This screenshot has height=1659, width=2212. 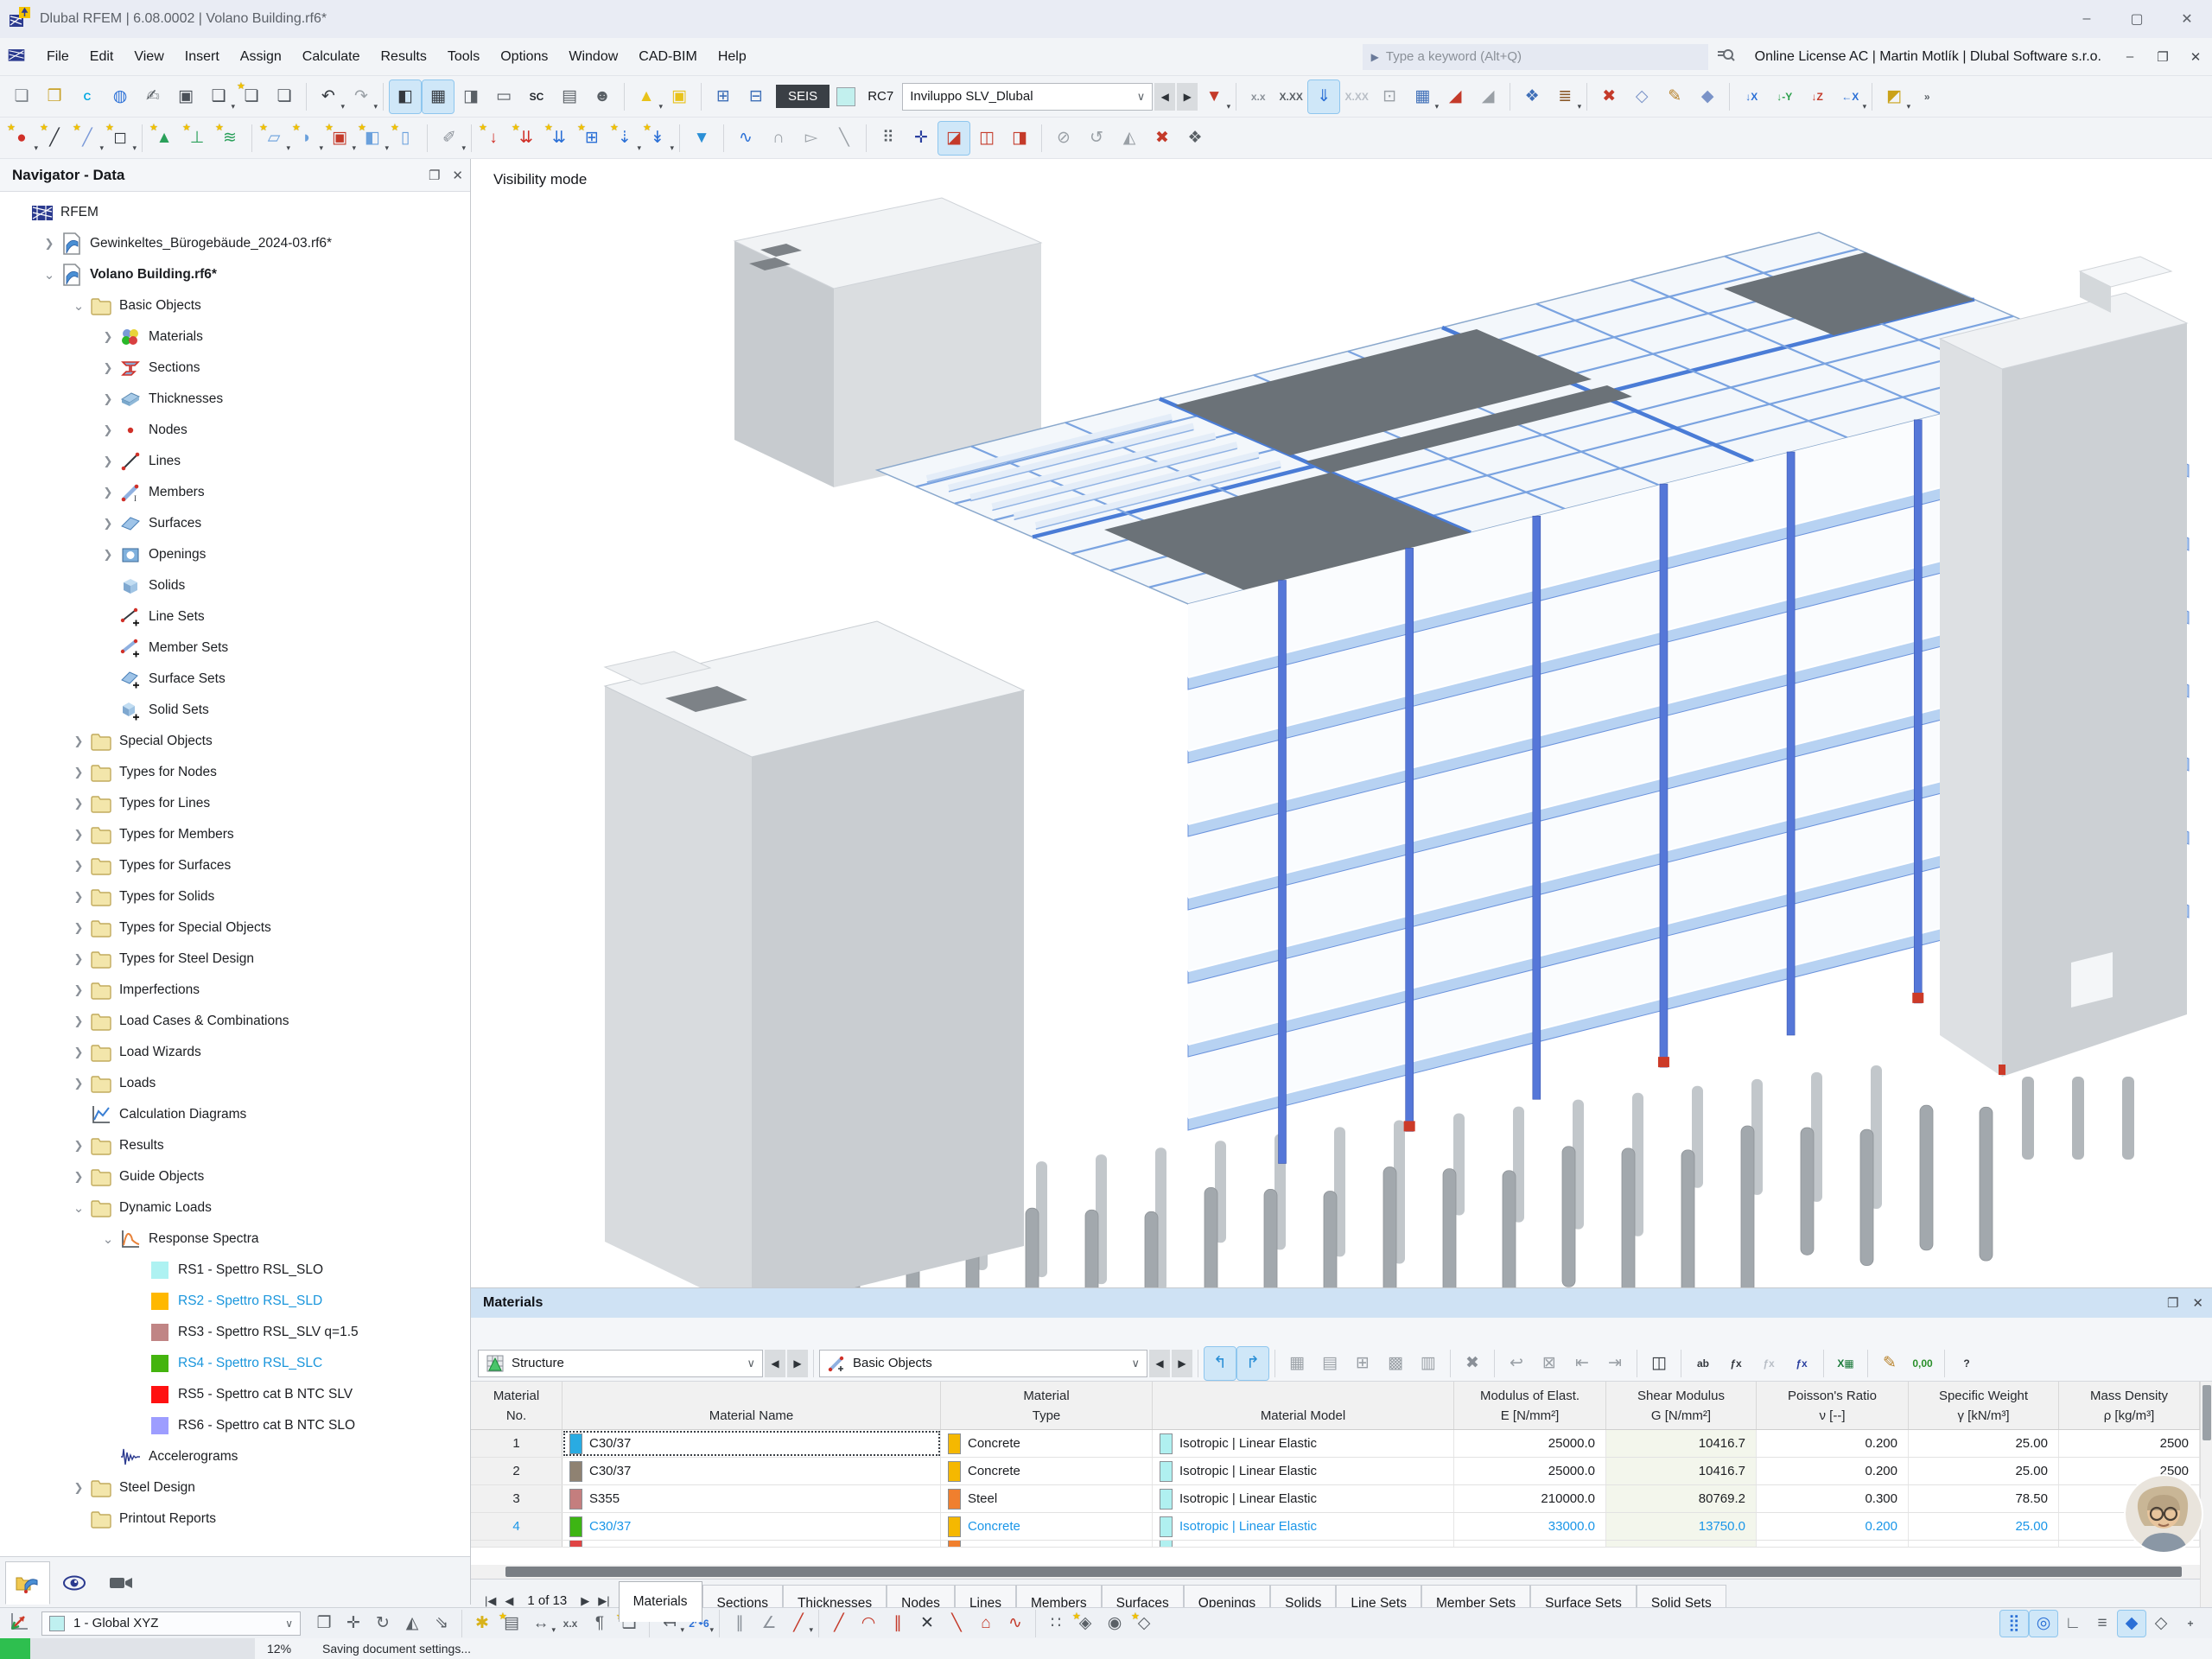 What do you see at coordinates (235, 741) in the screenshot?
I see `tree-item-special-objects: ❯ Special Objects` at bounding box center [235, 741].